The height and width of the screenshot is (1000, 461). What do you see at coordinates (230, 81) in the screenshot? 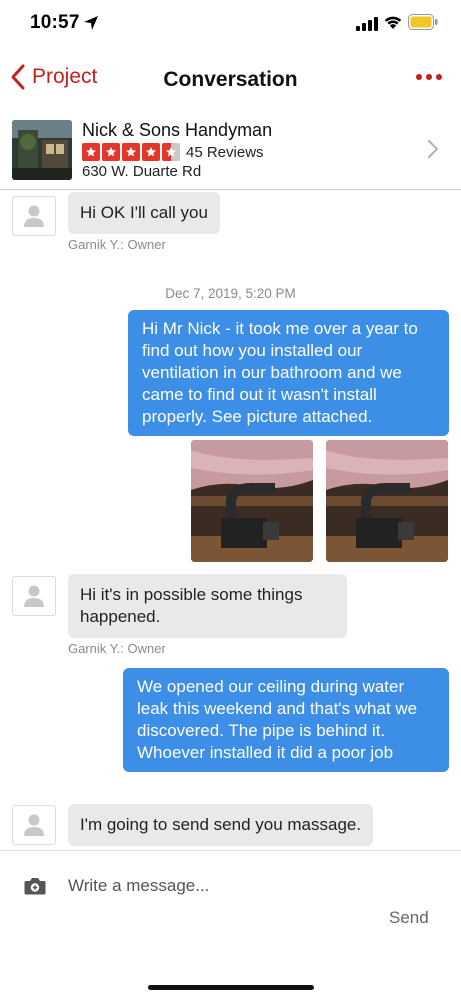
I see `nav-bar: Project Conversation` at bounding box center [230, 81].